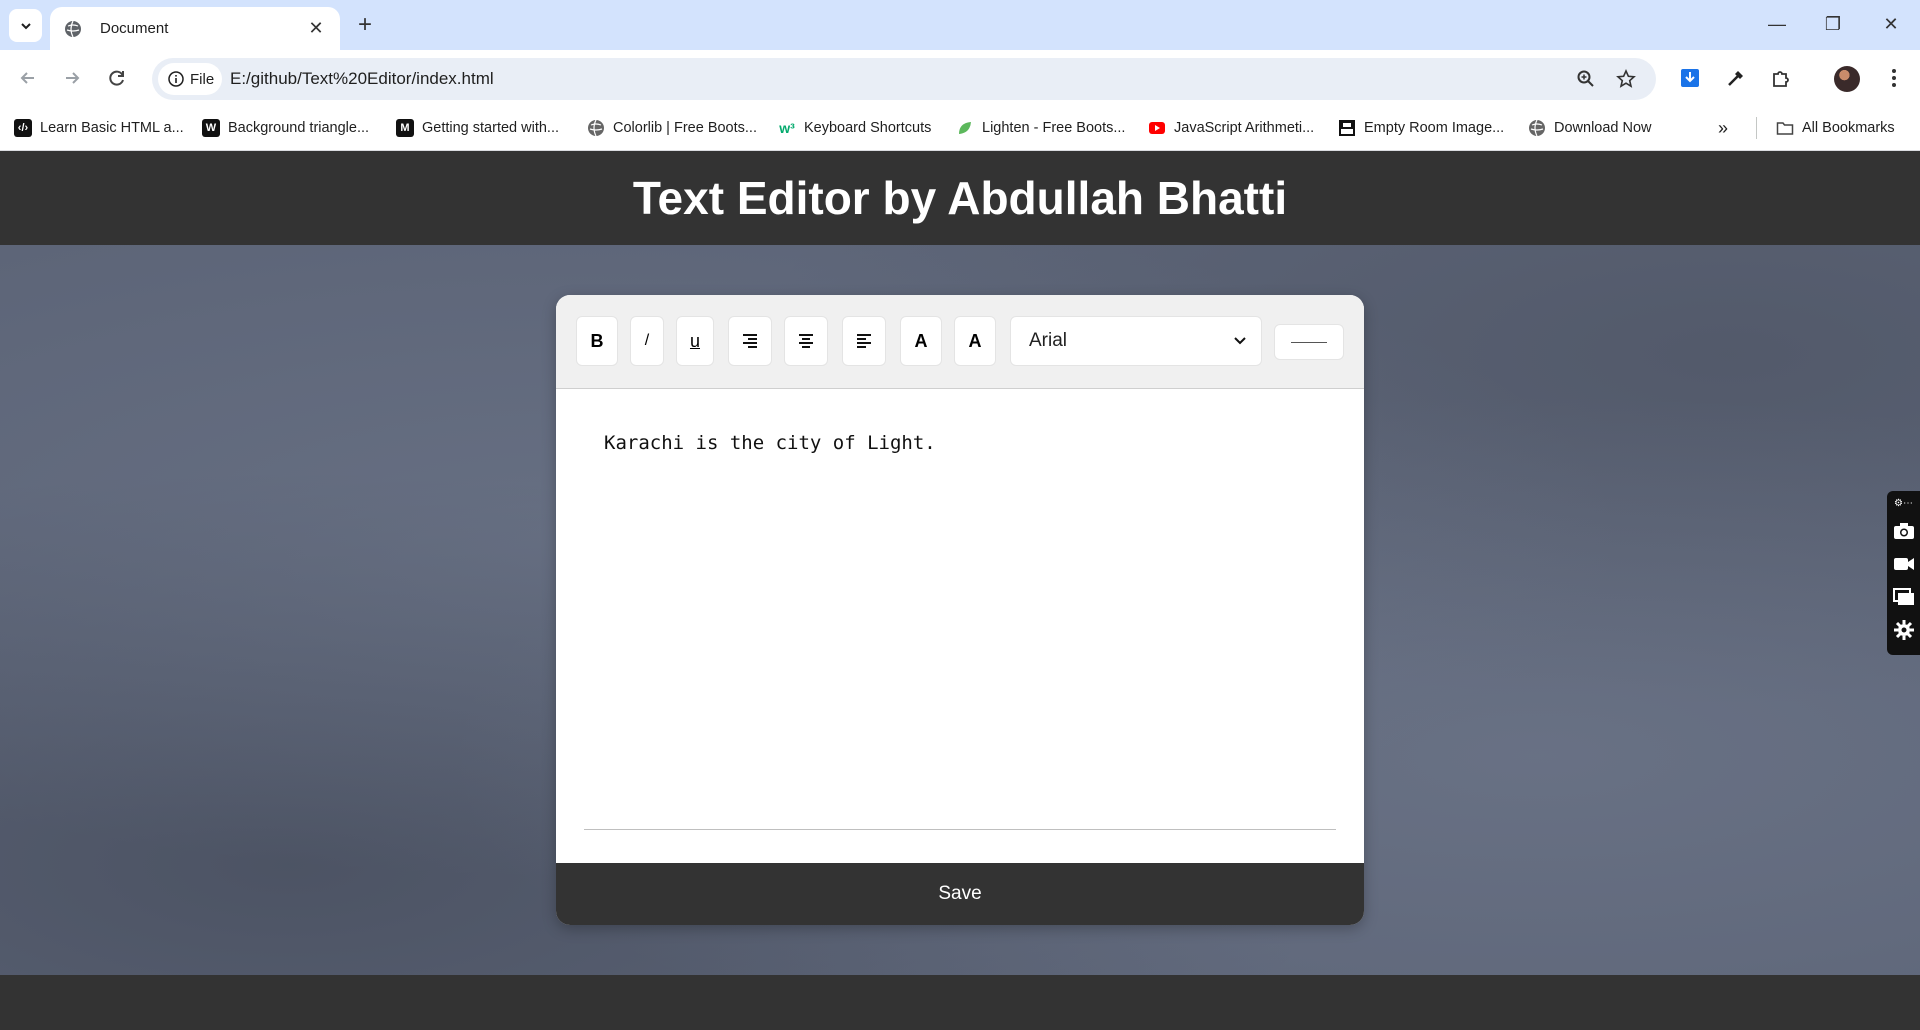  I want to click on code-icon: ‹/›, so click(23, 128).